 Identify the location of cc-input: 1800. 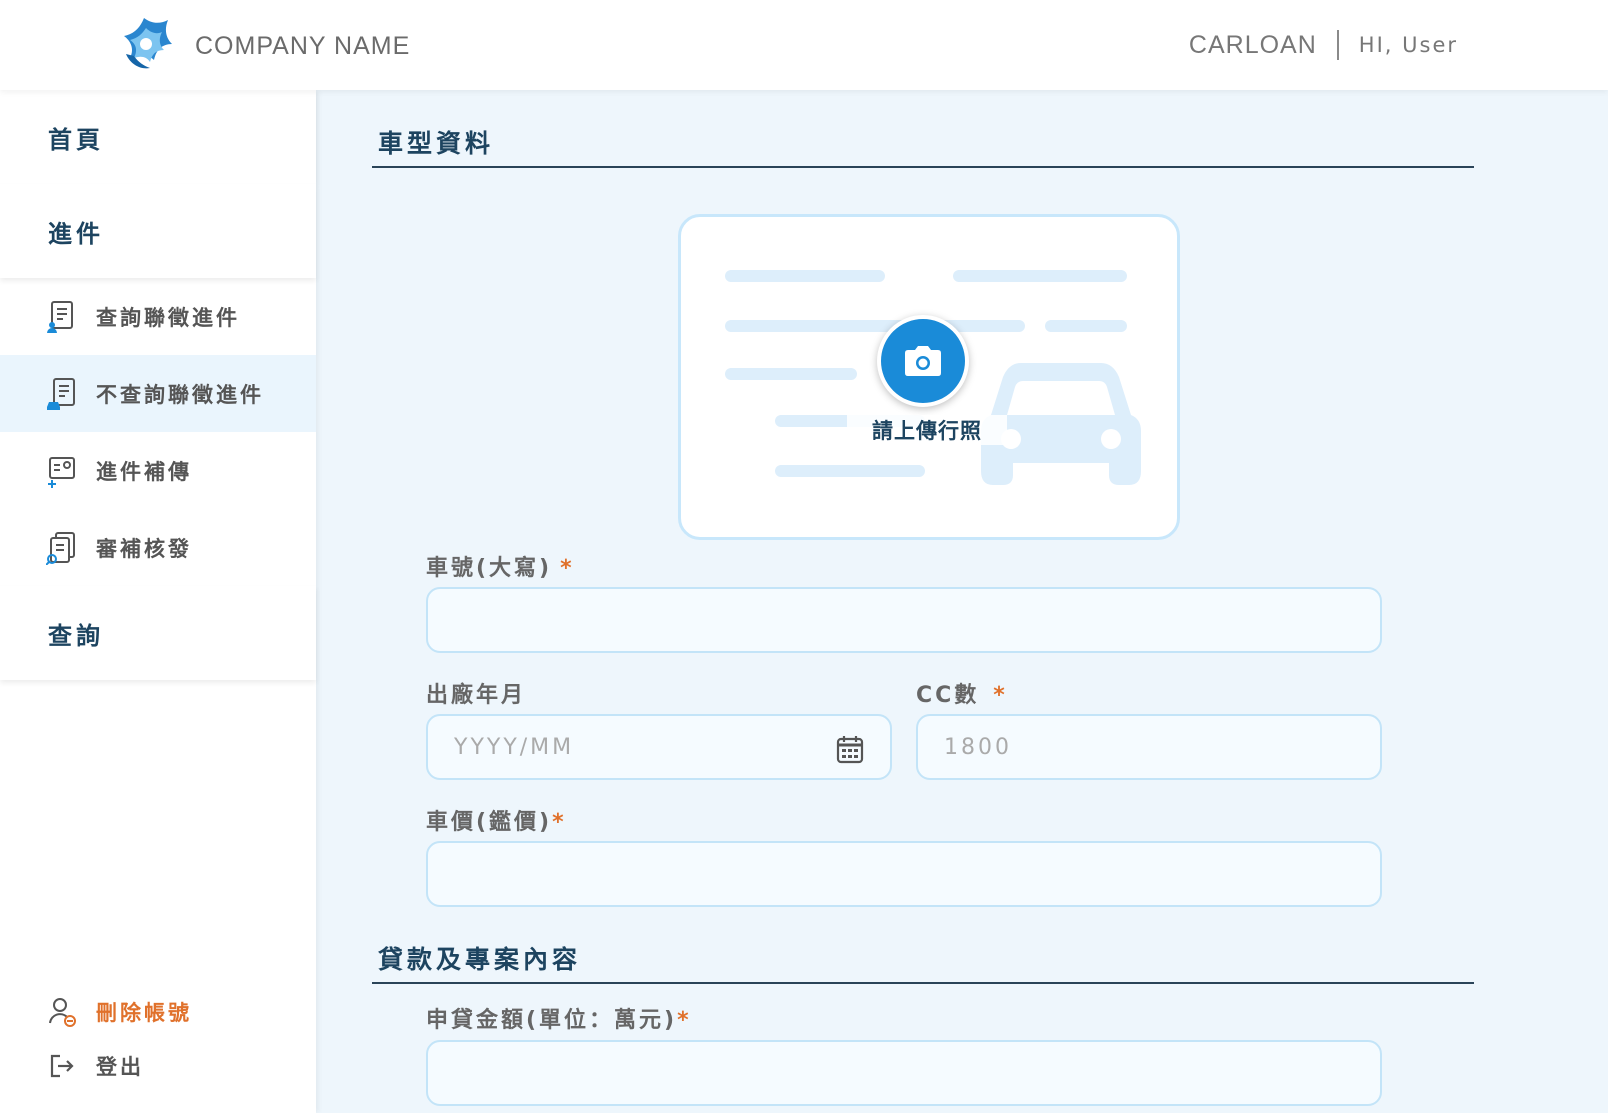
(1149, 747).